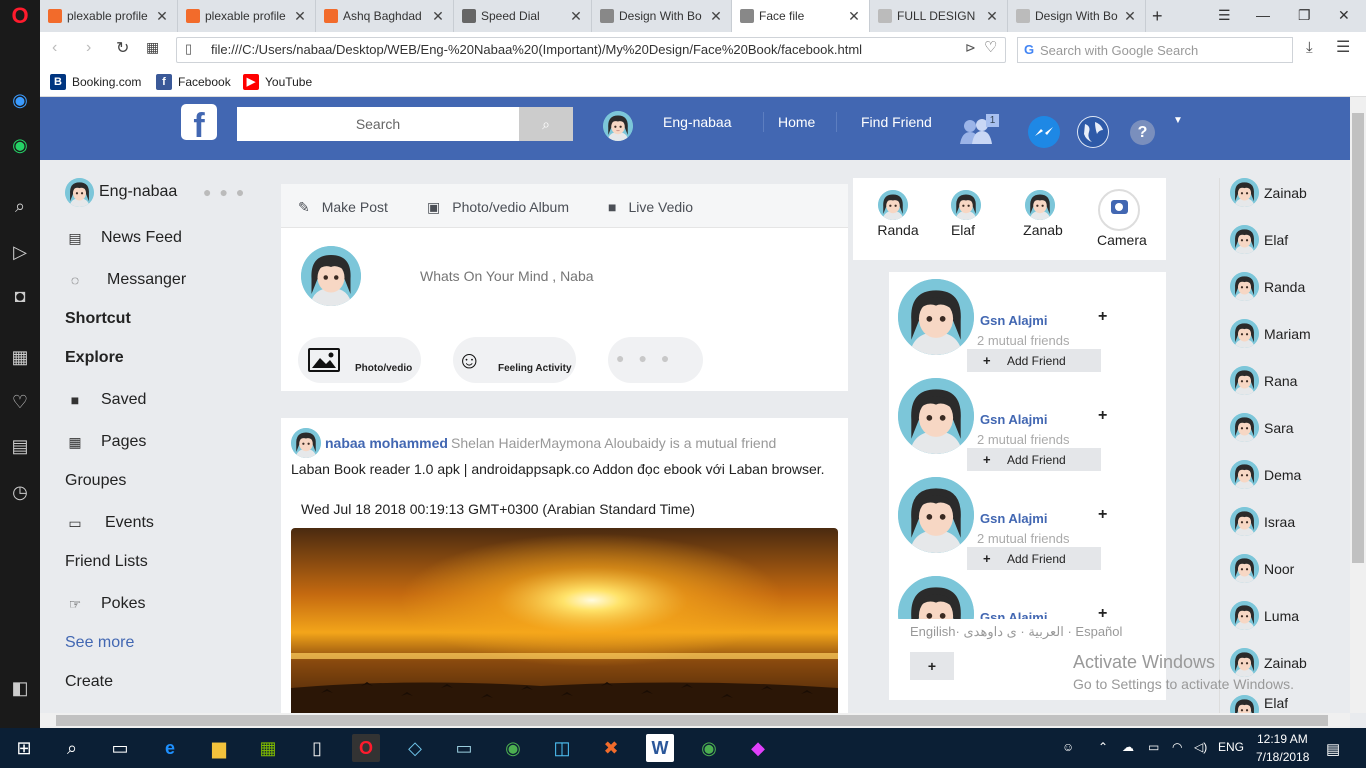 The width and height of the screenshot is (1366, 768). I want to click on menu-icon: ☰, so click(1343, 47).